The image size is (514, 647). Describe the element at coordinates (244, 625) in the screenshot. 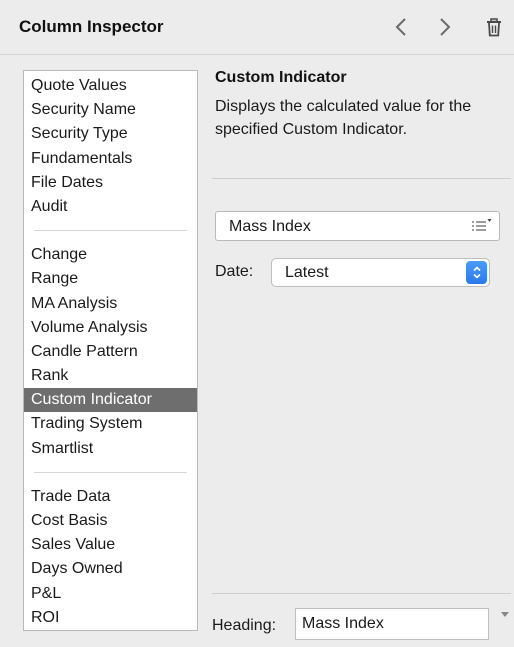

I see `heading-label: Heading:` at that location.